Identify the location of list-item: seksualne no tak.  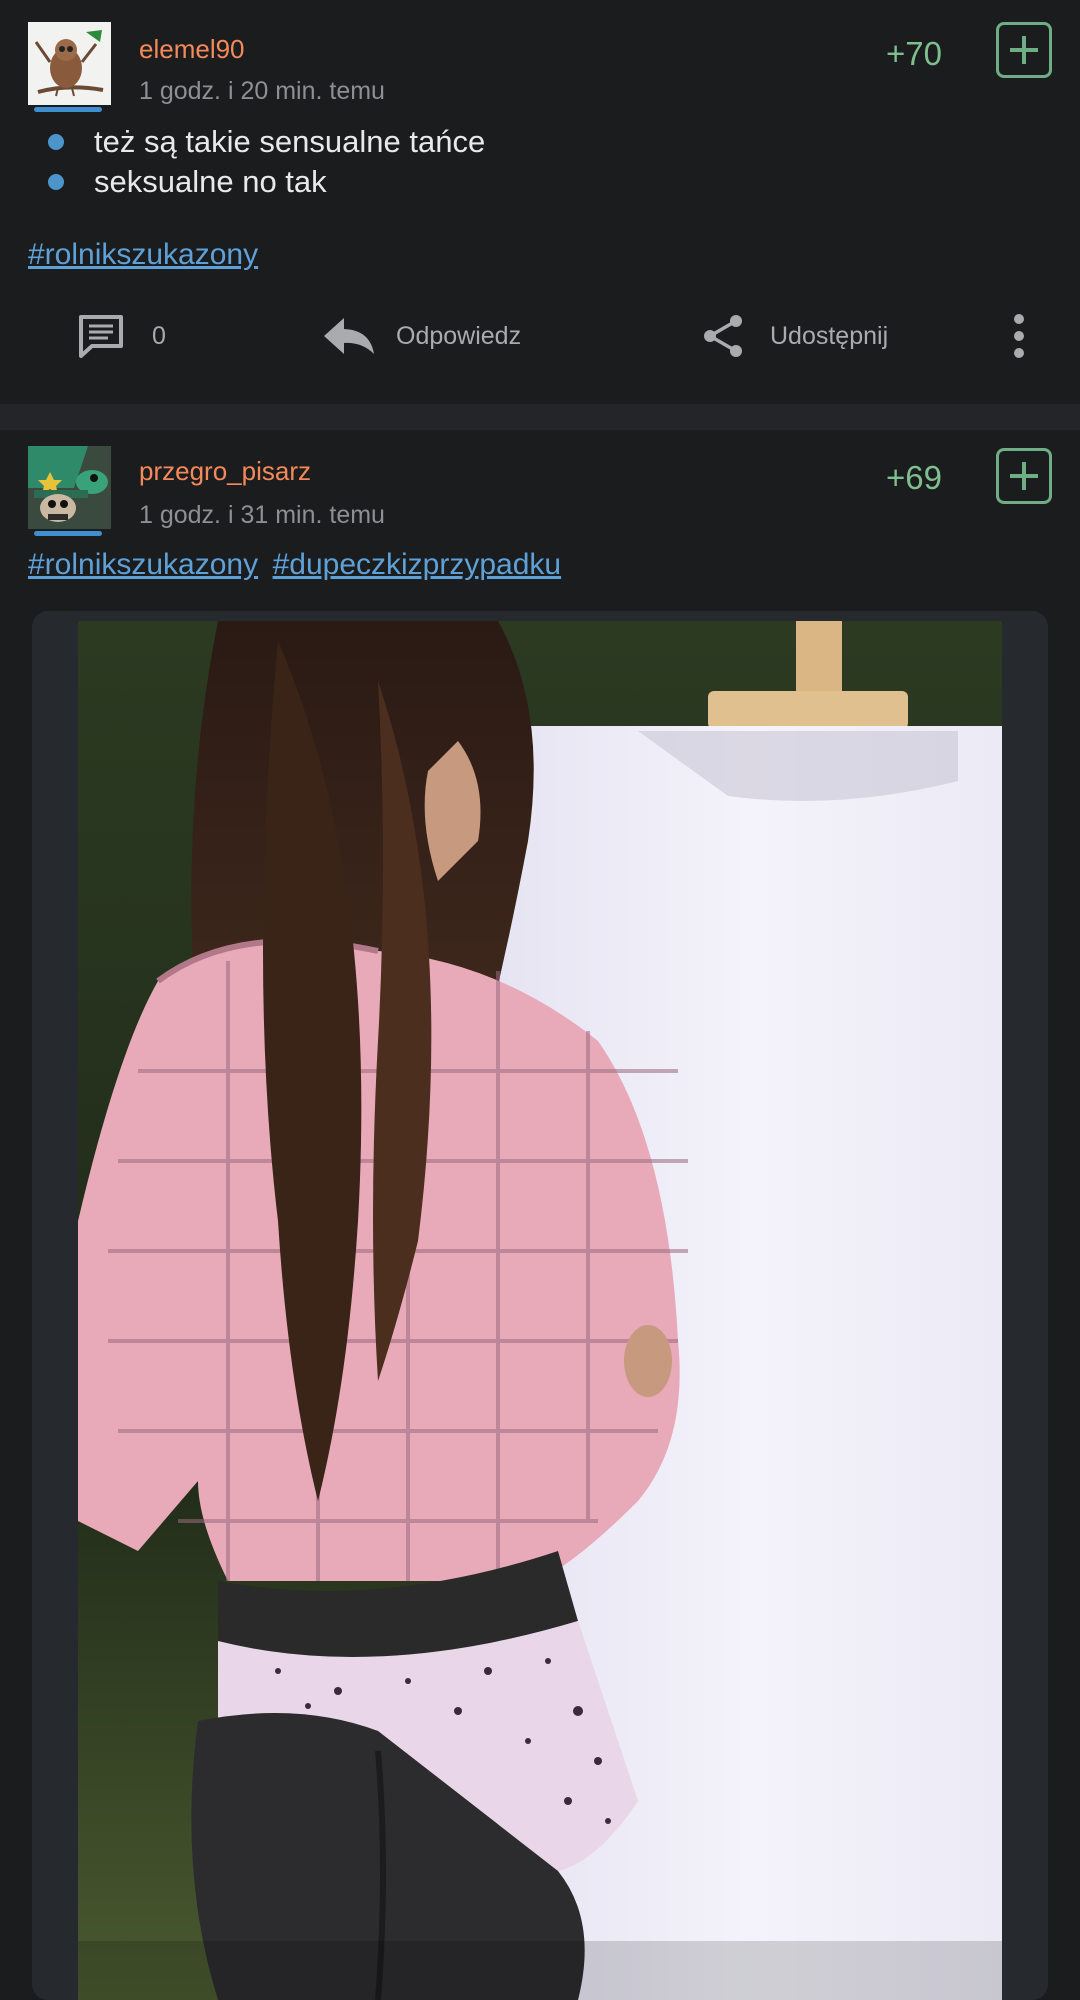
(266, 182).